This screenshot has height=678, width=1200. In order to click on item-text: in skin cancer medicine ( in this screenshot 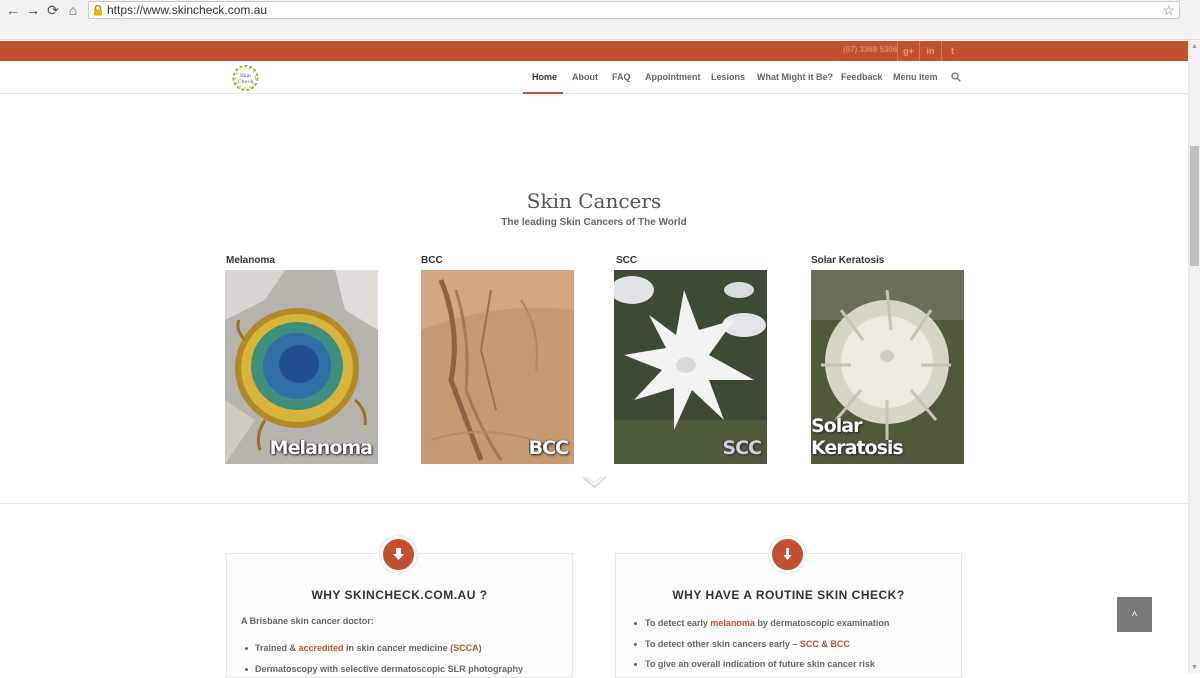, I will do `click(398, 648)`.